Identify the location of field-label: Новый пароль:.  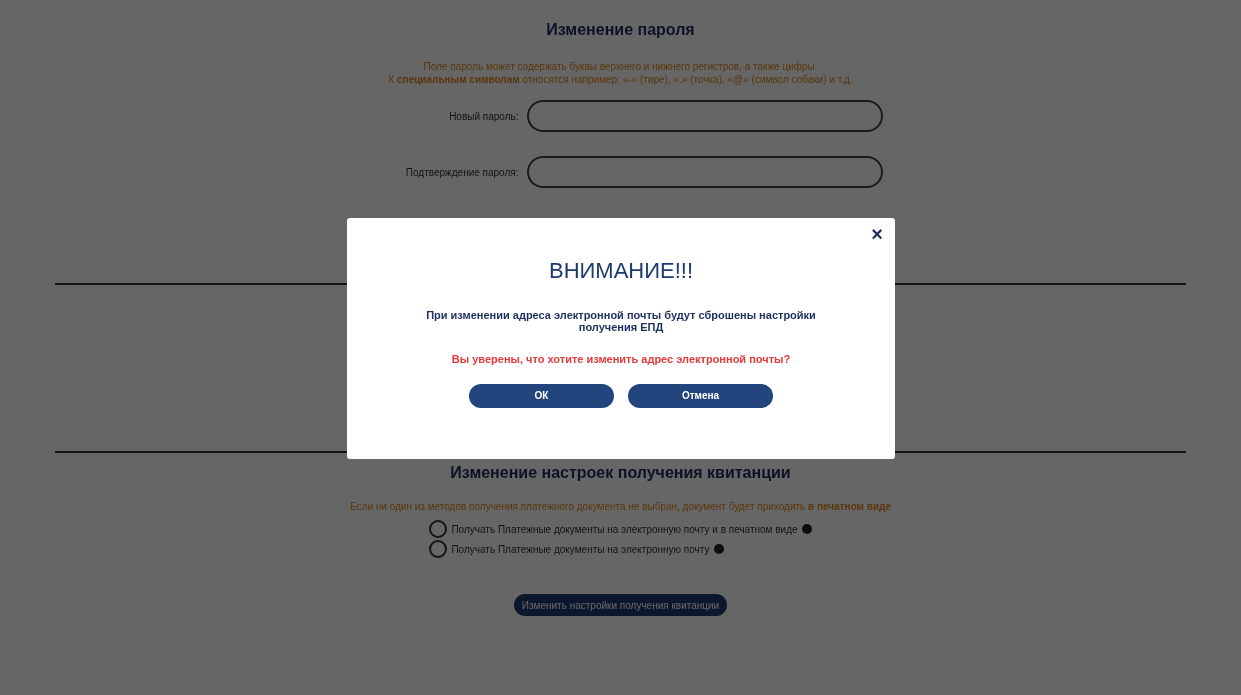
(483, 116).